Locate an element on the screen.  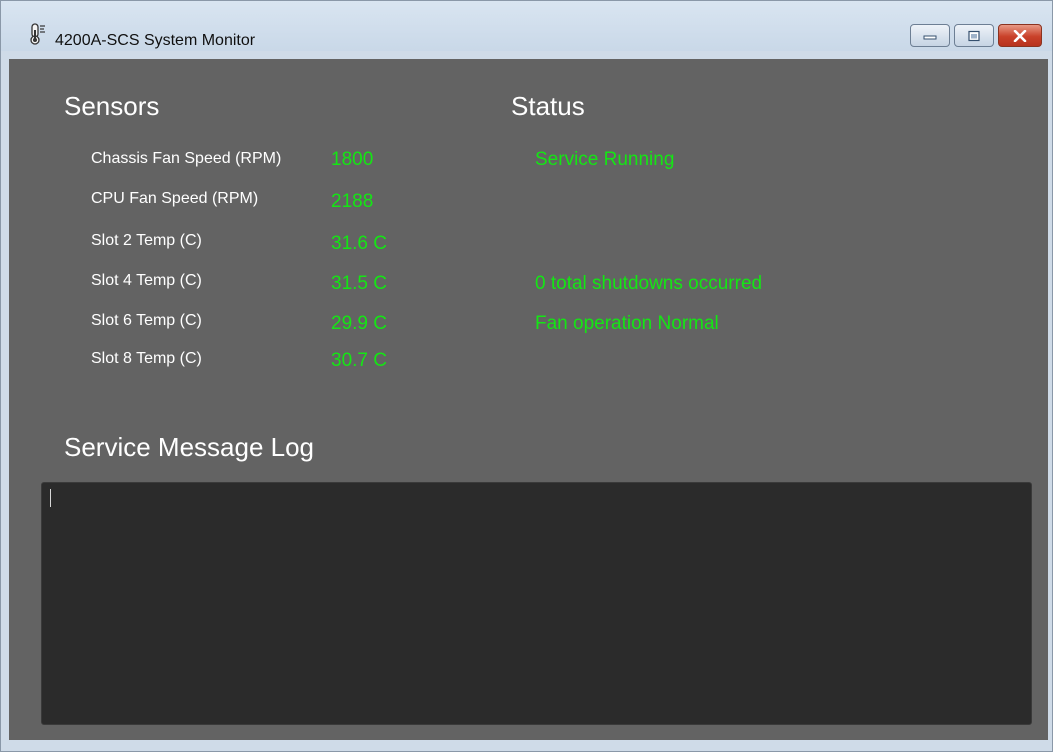
slot4-temp-label: Slot 4 Temp (C) is located at coordinates (146, 280).